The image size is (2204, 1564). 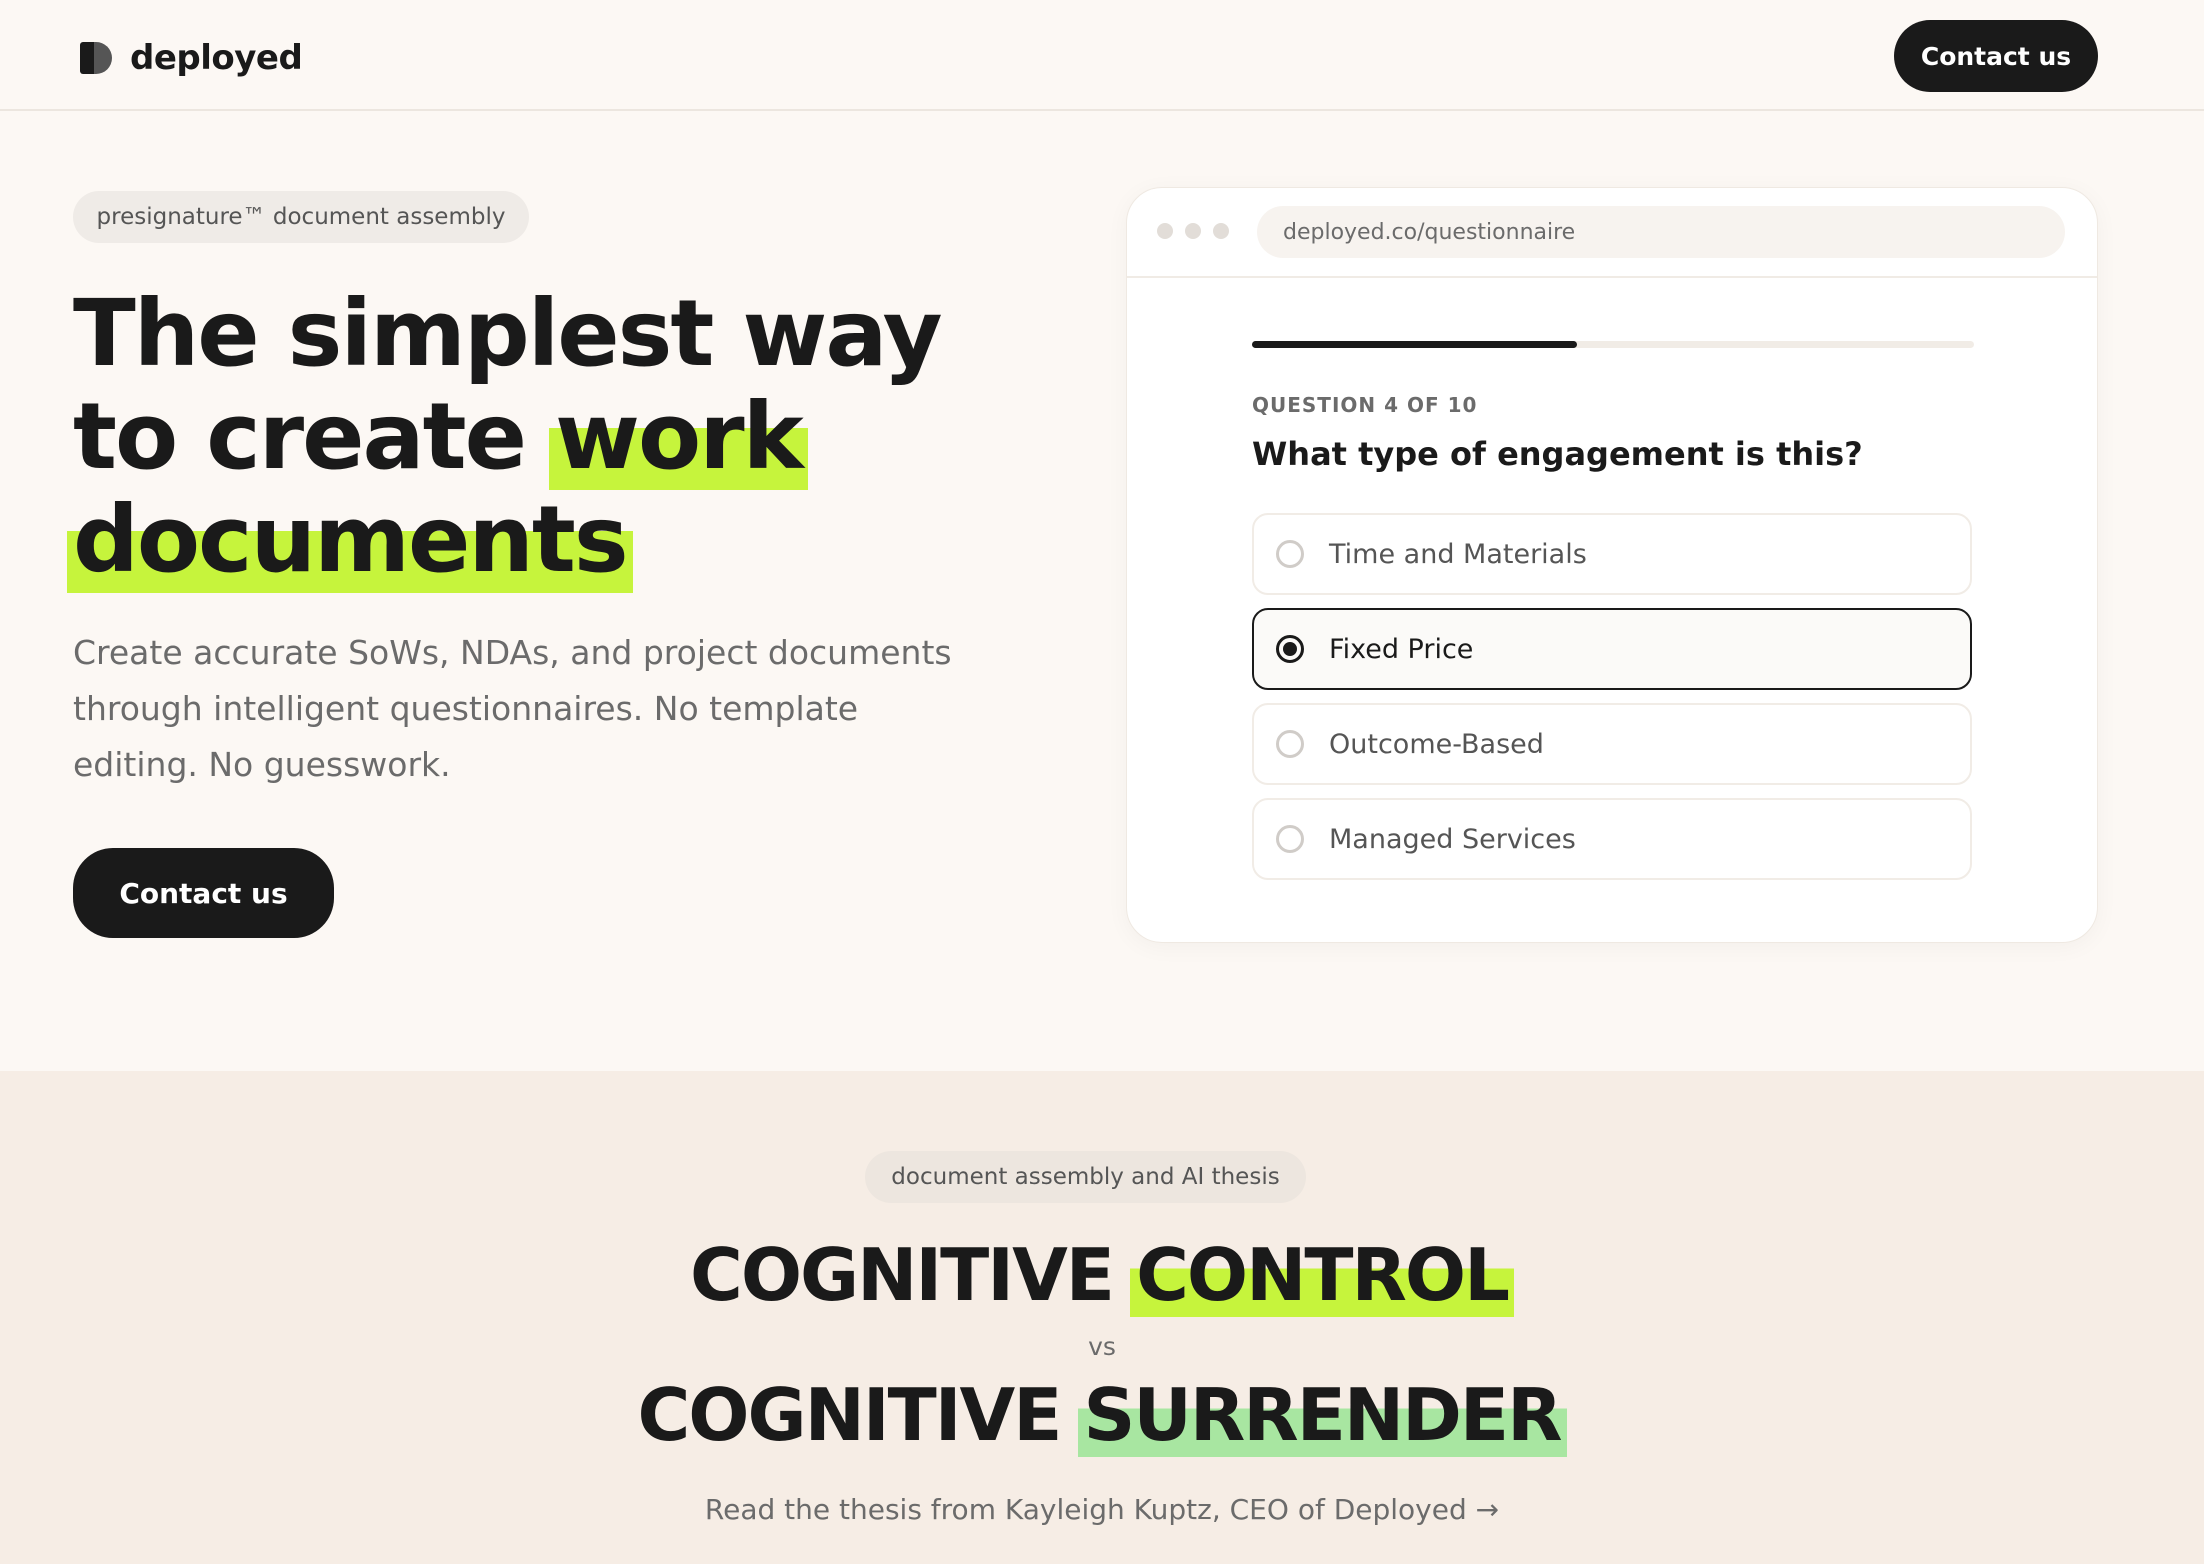 What do you see at coordinates (216, 58) in the screenshot?
I see `brand-name: deployed` at bounding box center [216, 58].